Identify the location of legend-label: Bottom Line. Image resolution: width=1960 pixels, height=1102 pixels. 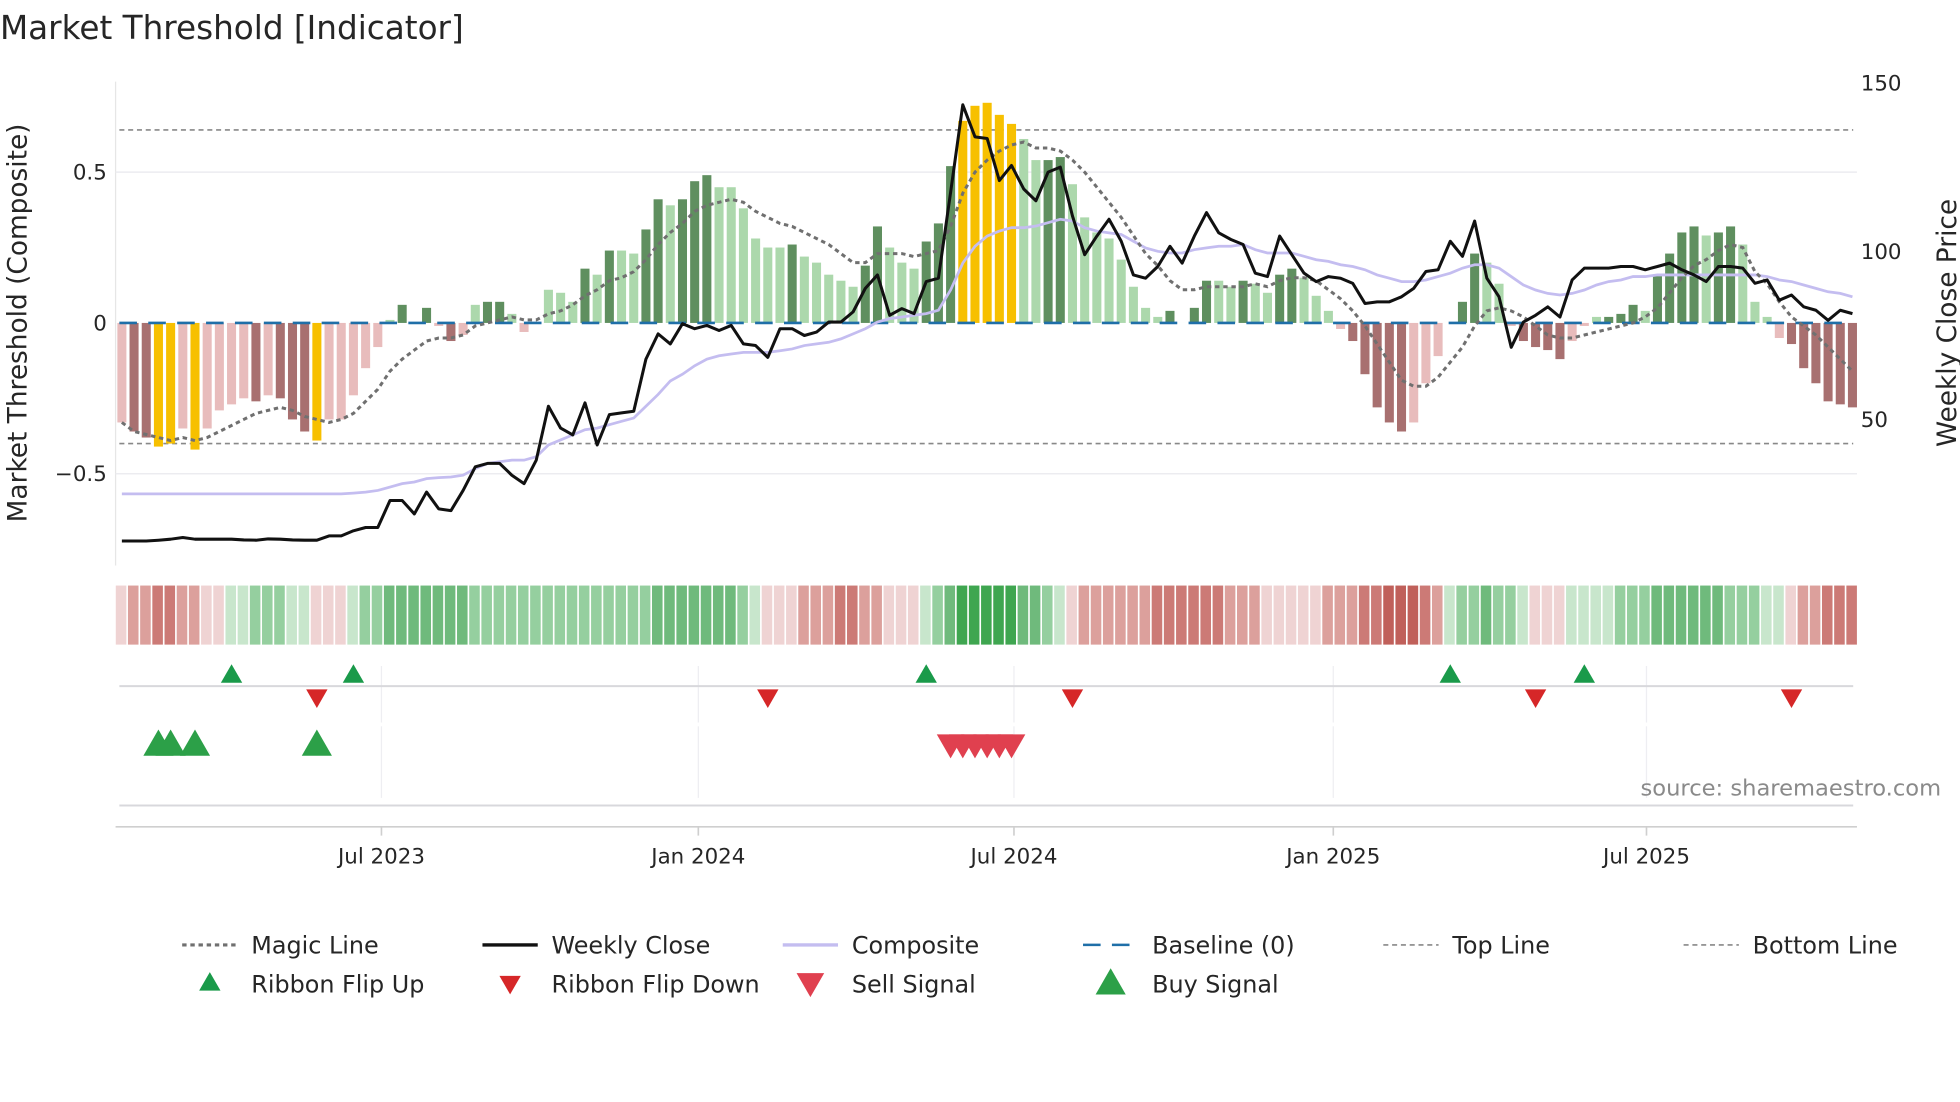
(1825, 946).